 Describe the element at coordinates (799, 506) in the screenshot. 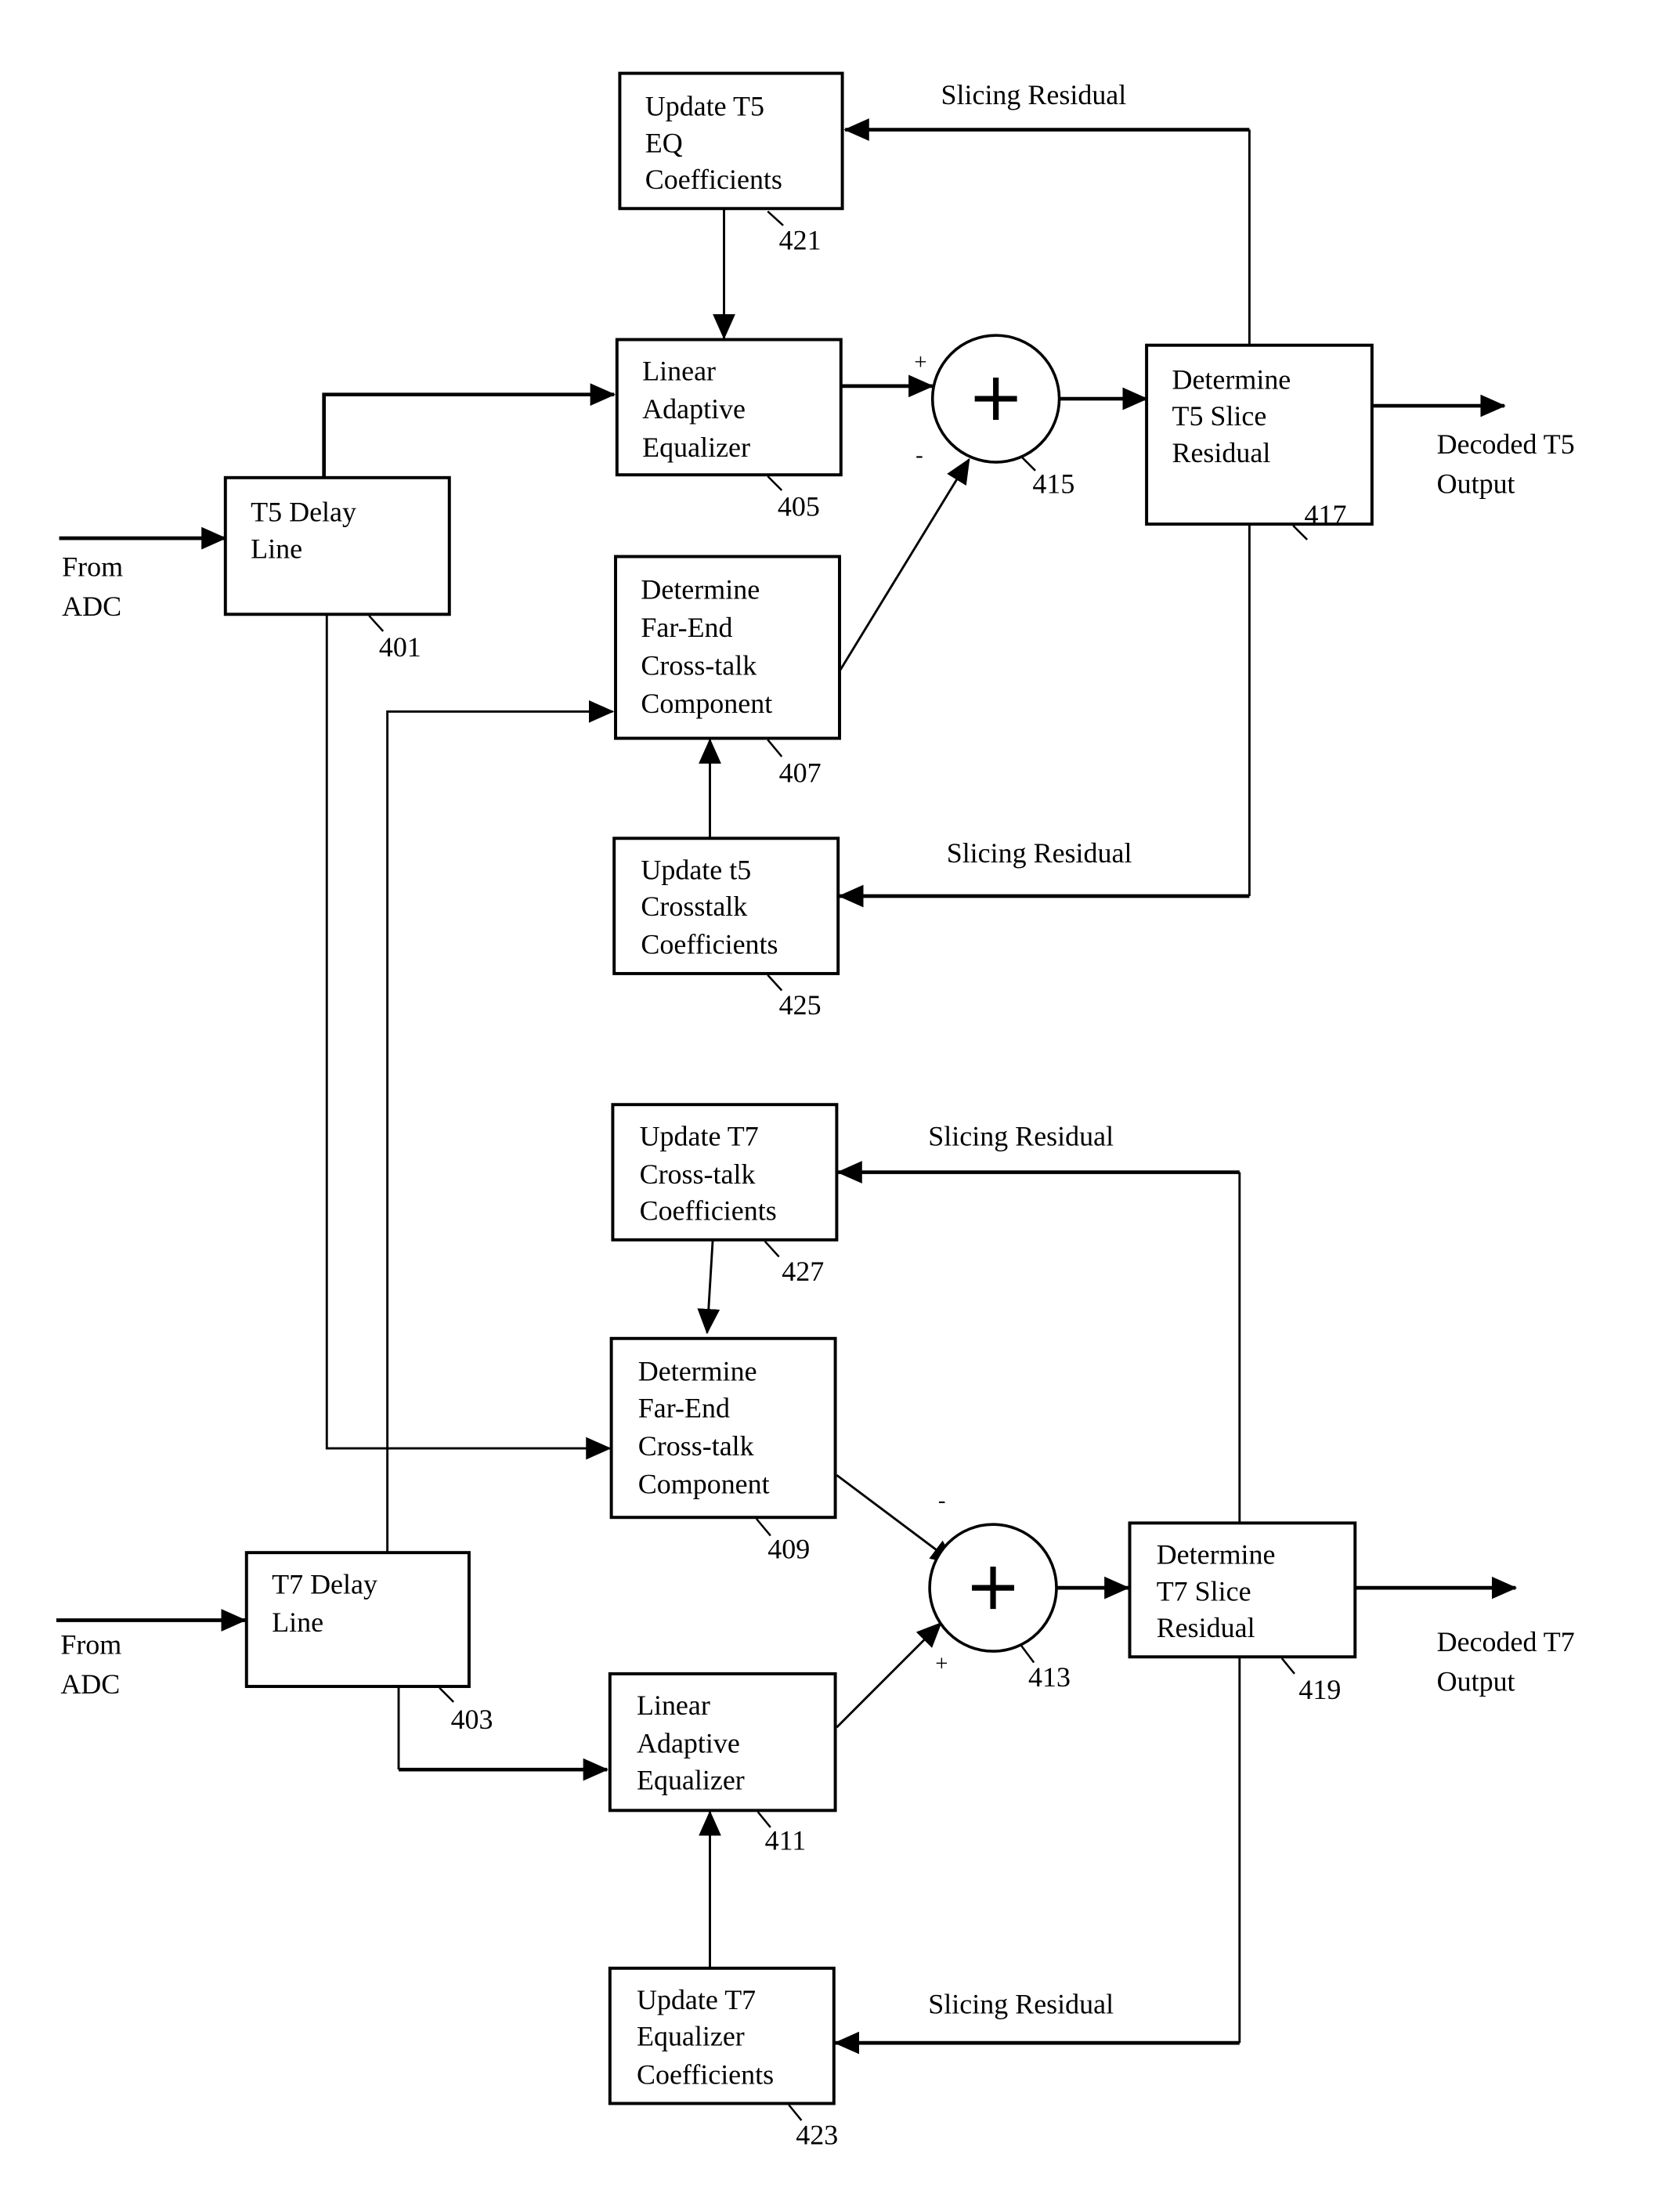

I see `ref-numeral: 405` at that location.